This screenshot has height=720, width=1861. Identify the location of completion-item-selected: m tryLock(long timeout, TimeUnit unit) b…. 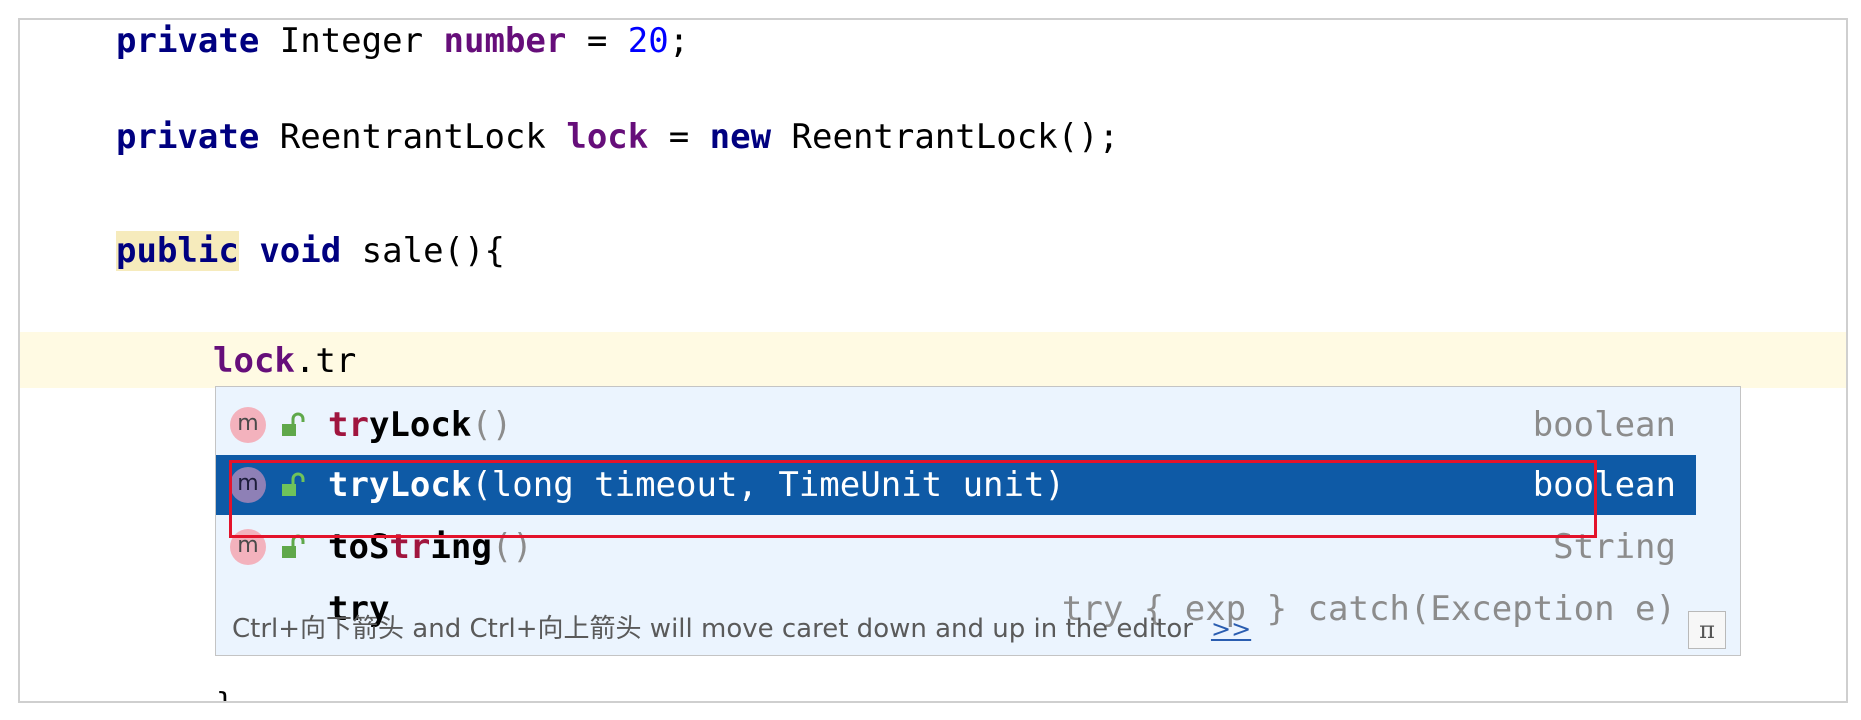
(956, 485).